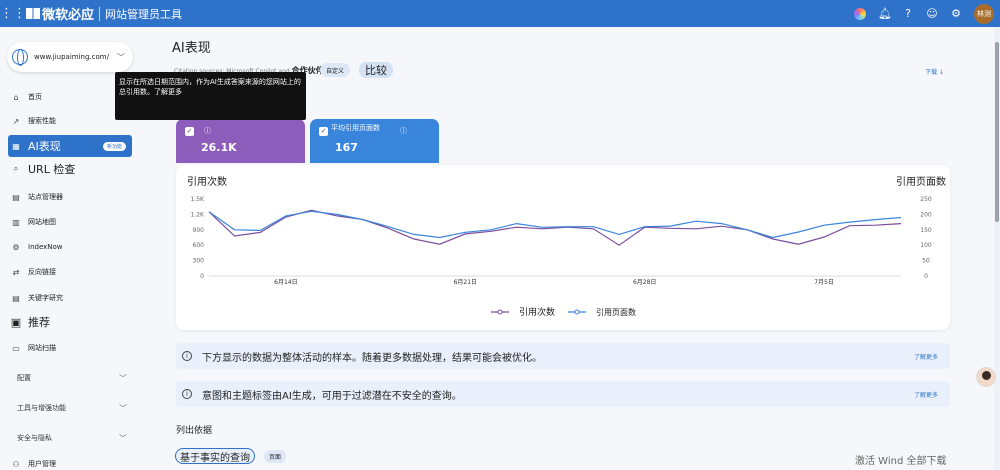 This screenshot has width=1000, height=470. What do you see at coordinates (16, 272) in the screenshot?
I see `link-icon: ⇄` at bounding box center [16, 272].